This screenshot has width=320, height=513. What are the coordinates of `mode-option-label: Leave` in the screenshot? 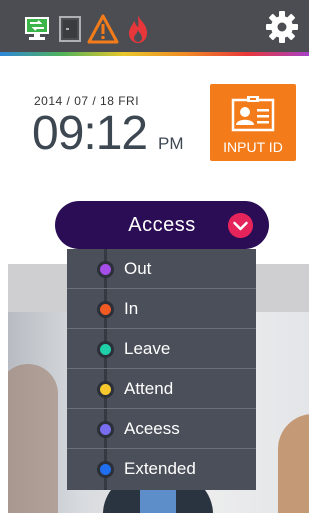 It's located at (147, 348).